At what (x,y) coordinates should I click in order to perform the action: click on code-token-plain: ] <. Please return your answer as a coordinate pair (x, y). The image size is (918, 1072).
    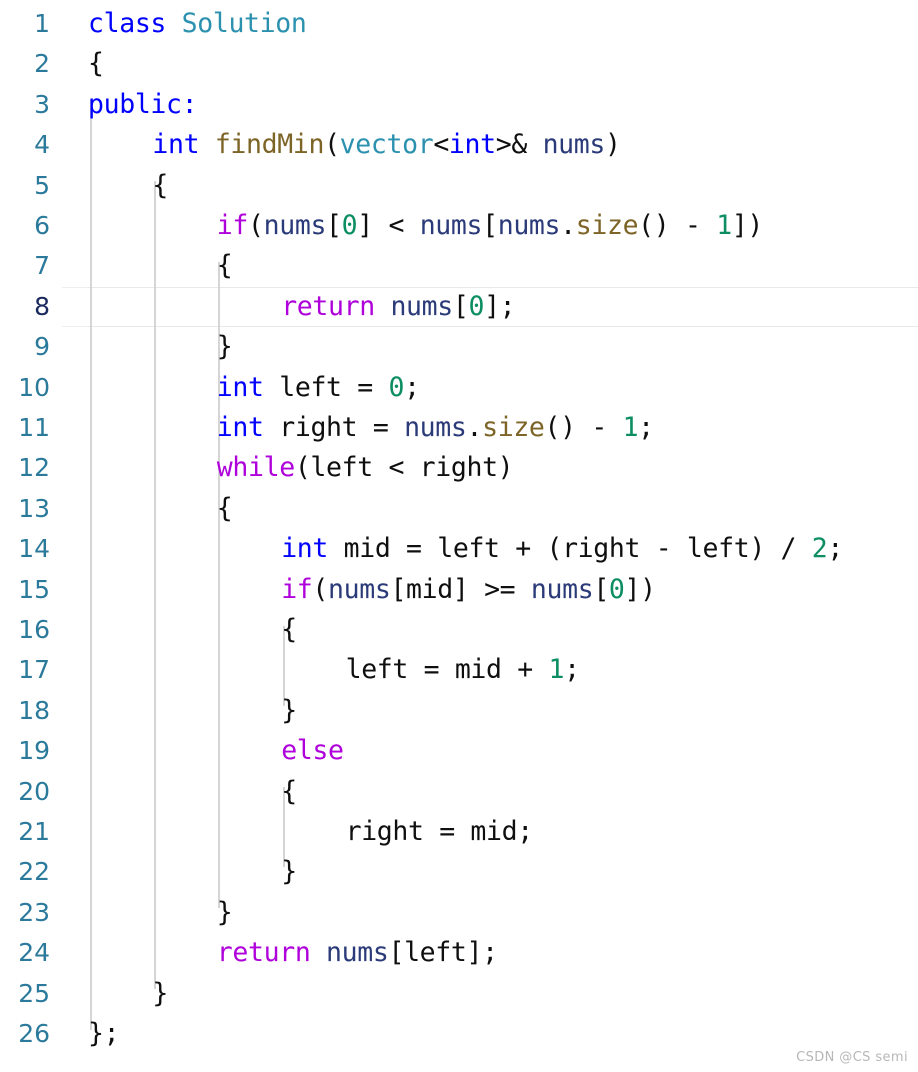
    Looking at the image, I should click on (388, 225).